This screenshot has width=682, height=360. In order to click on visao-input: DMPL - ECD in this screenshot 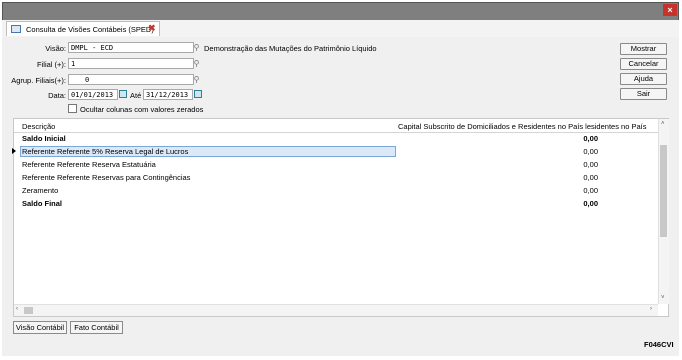, I will do `click(131, 47)`.